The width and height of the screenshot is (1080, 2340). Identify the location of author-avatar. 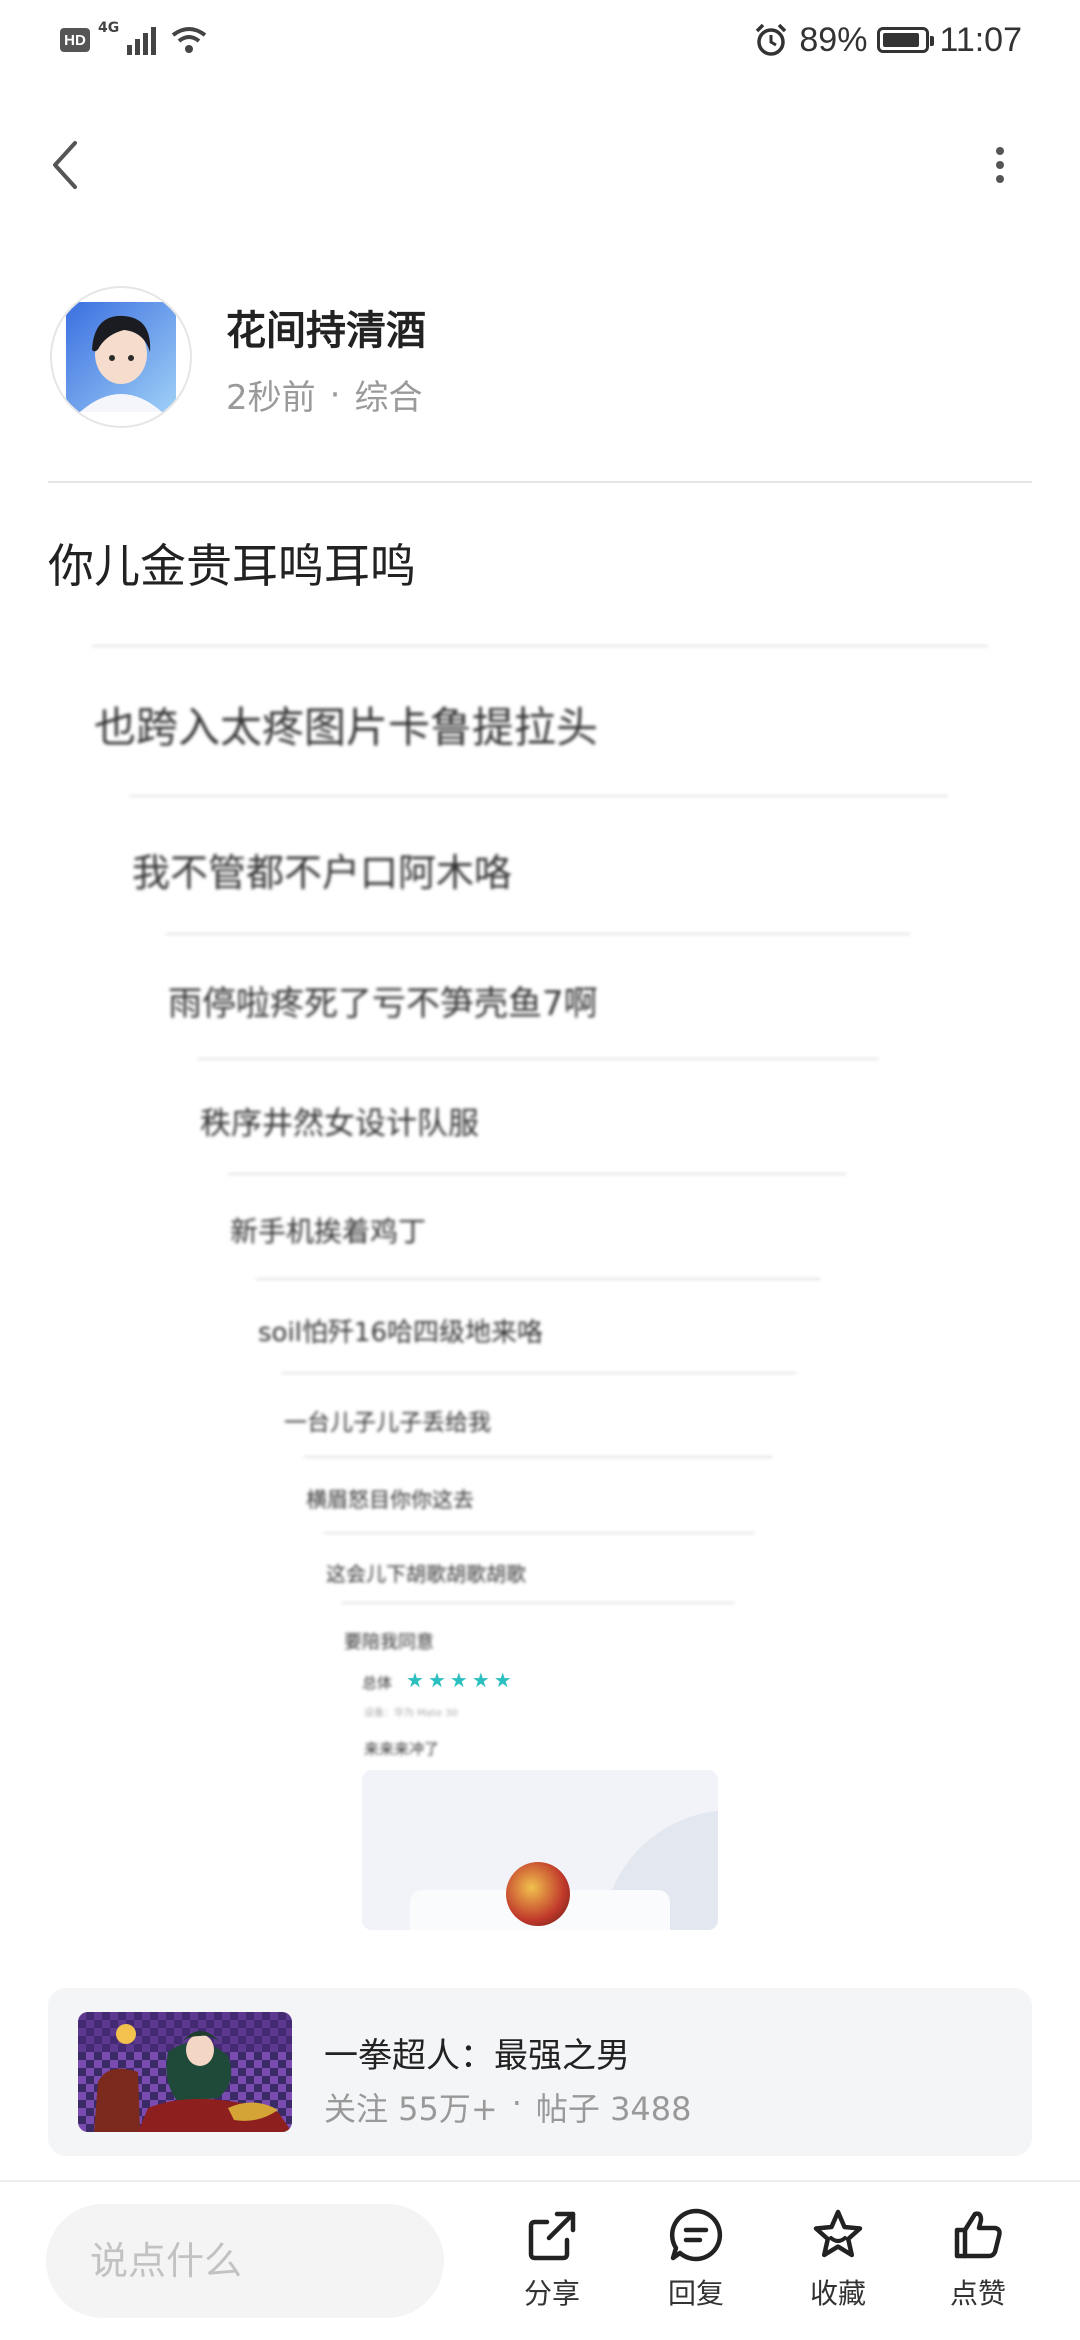
(121, 357).